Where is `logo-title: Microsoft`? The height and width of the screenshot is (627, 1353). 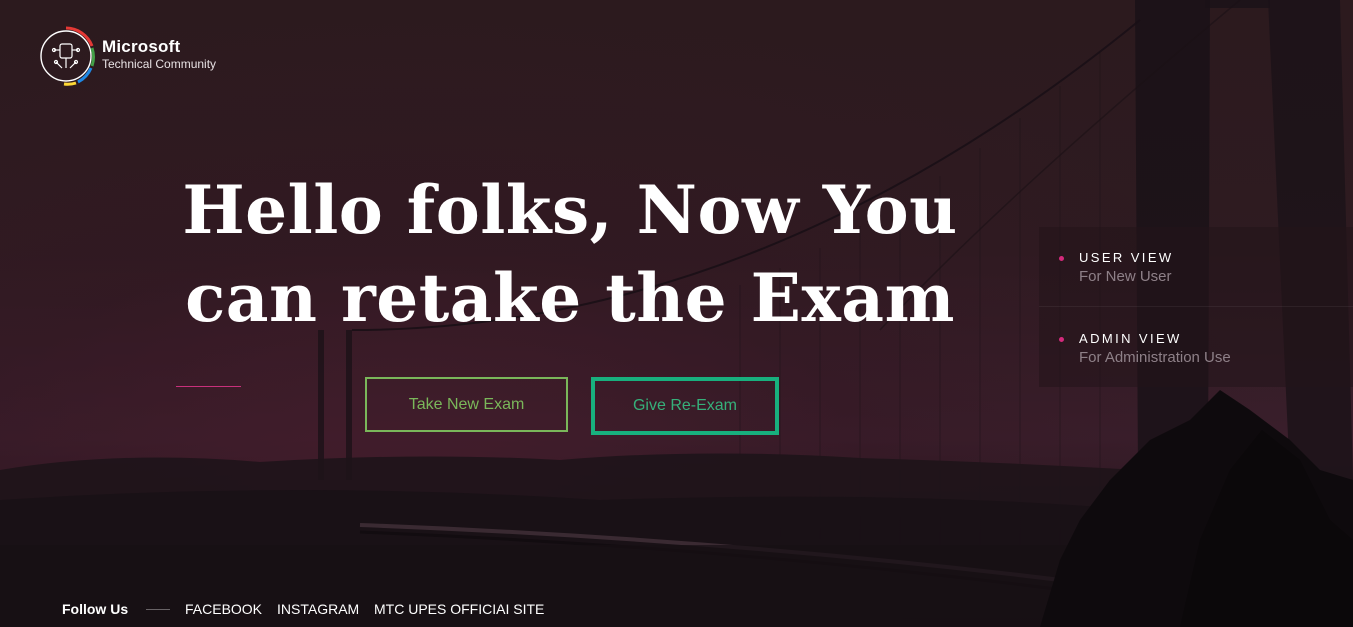 logo-title: Microsoft is located at coordinates (141, 46).